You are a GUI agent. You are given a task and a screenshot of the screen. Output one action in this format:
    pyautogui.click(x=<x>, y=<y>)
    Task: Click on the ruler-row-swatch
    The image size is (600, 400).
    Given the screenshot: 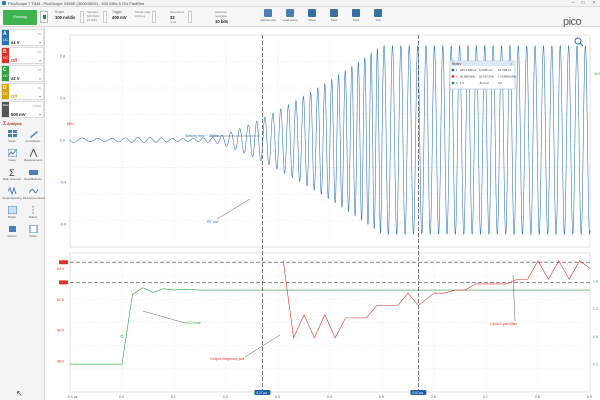 What is the action you would take?
    pyautogui.click(x=453, y=83)
    